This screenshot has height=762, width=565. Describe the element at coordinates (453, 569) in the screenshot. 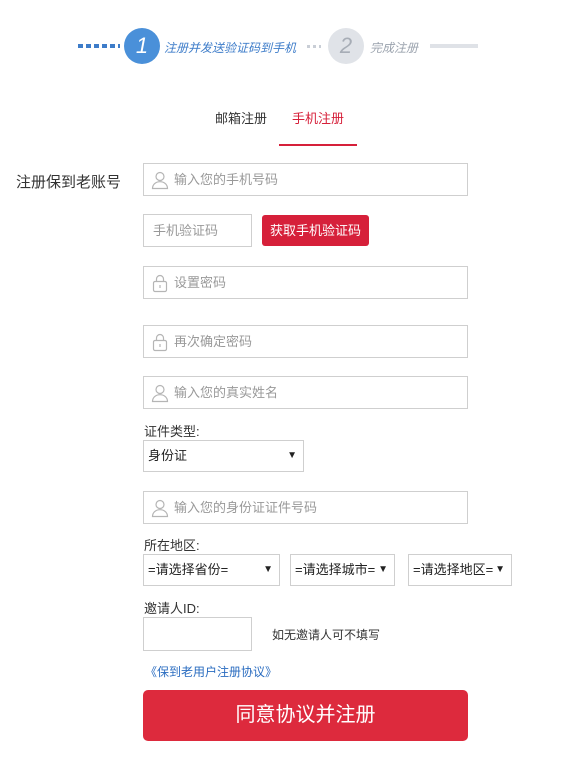

I see `district-value: =请选择地区=` at that location.